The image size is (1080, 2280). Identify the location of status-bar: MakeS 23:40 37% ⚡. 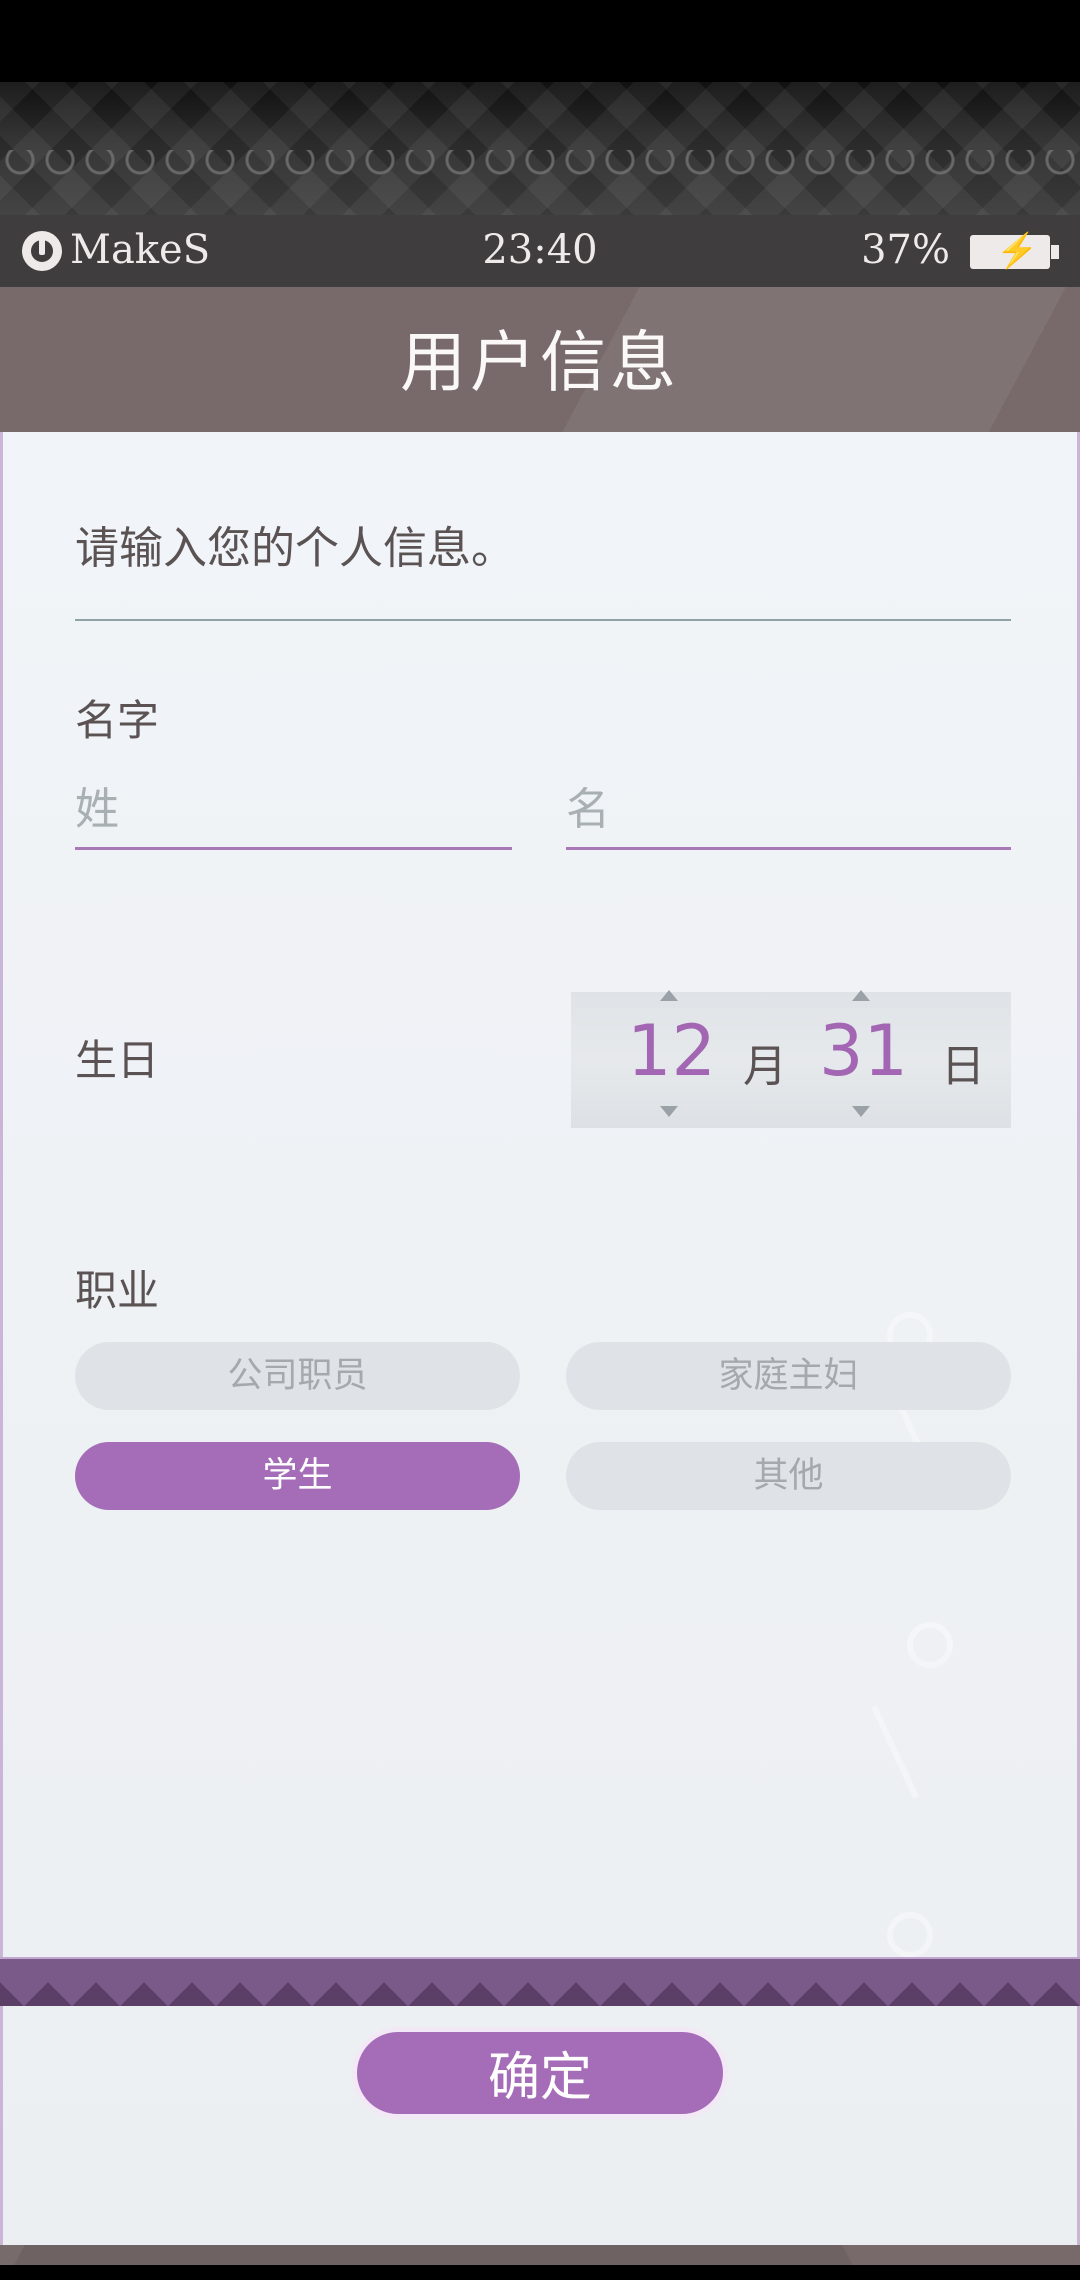
(540, 251).